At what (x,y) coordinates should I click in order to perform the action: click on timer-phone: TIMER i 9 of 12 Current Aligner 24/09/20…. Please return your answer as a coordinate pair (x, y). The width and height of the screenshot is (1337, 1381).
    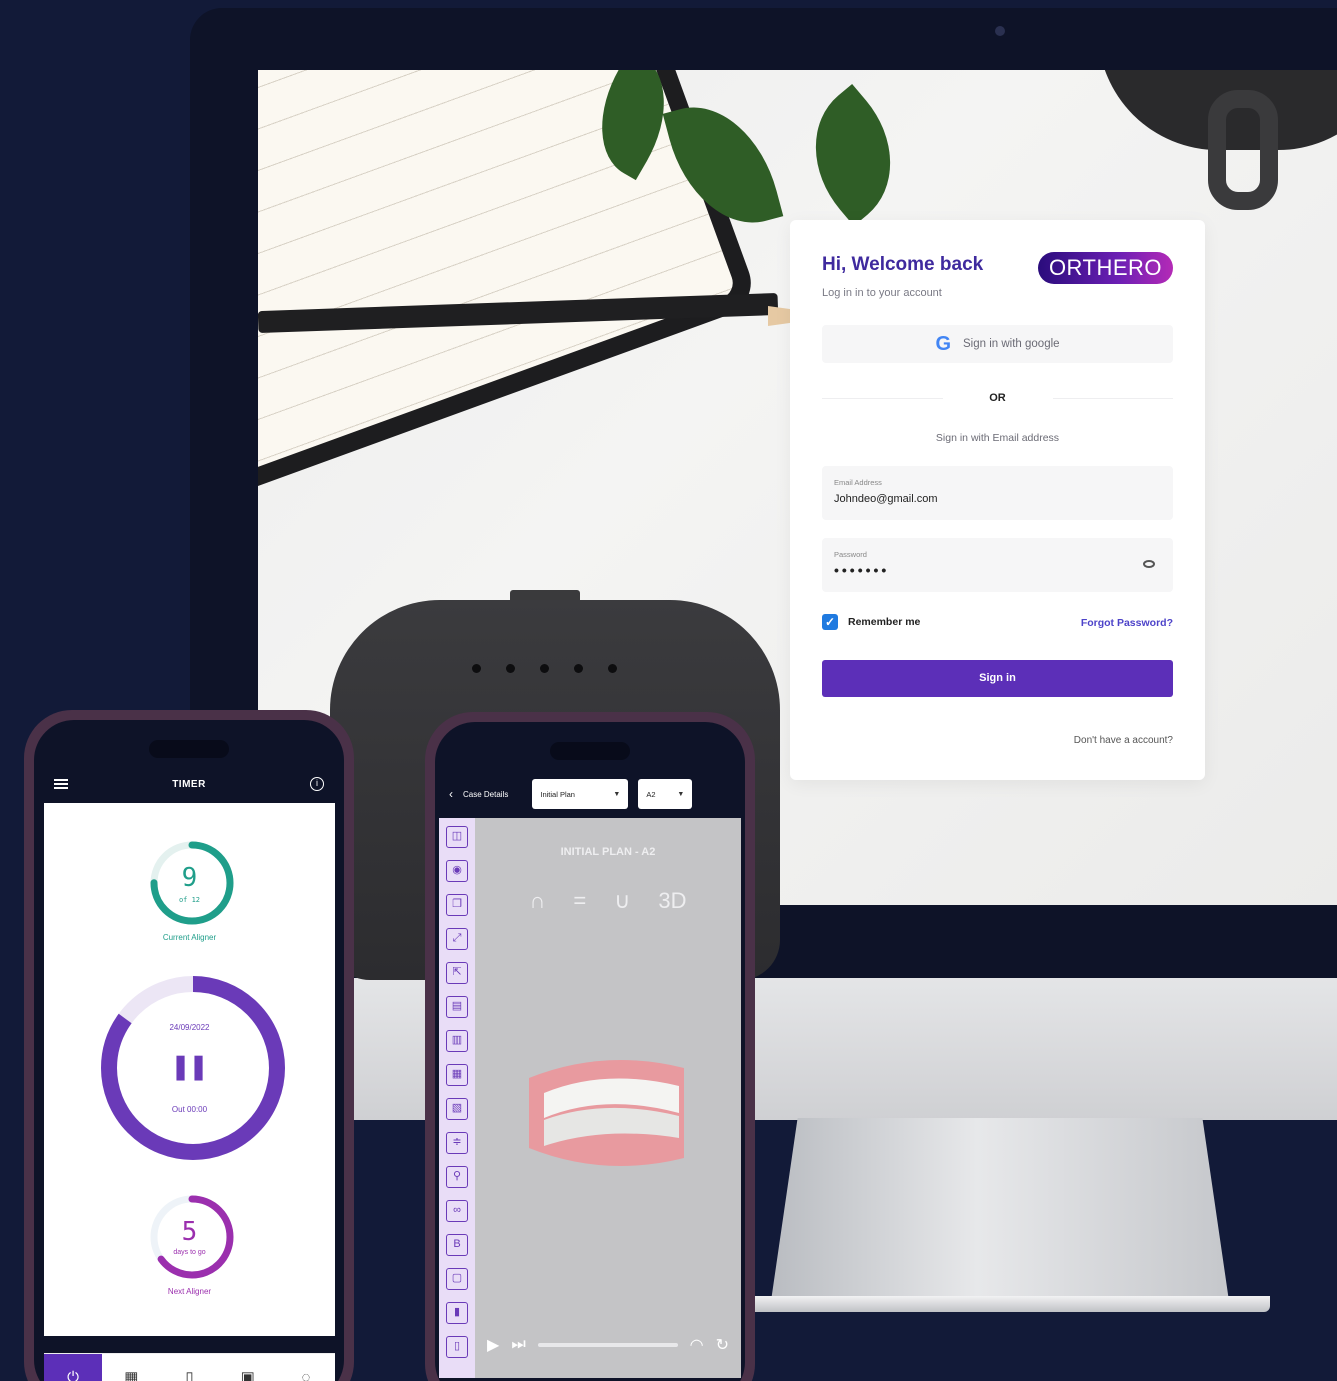
    Looking at the image, I should click on (189, 1045).